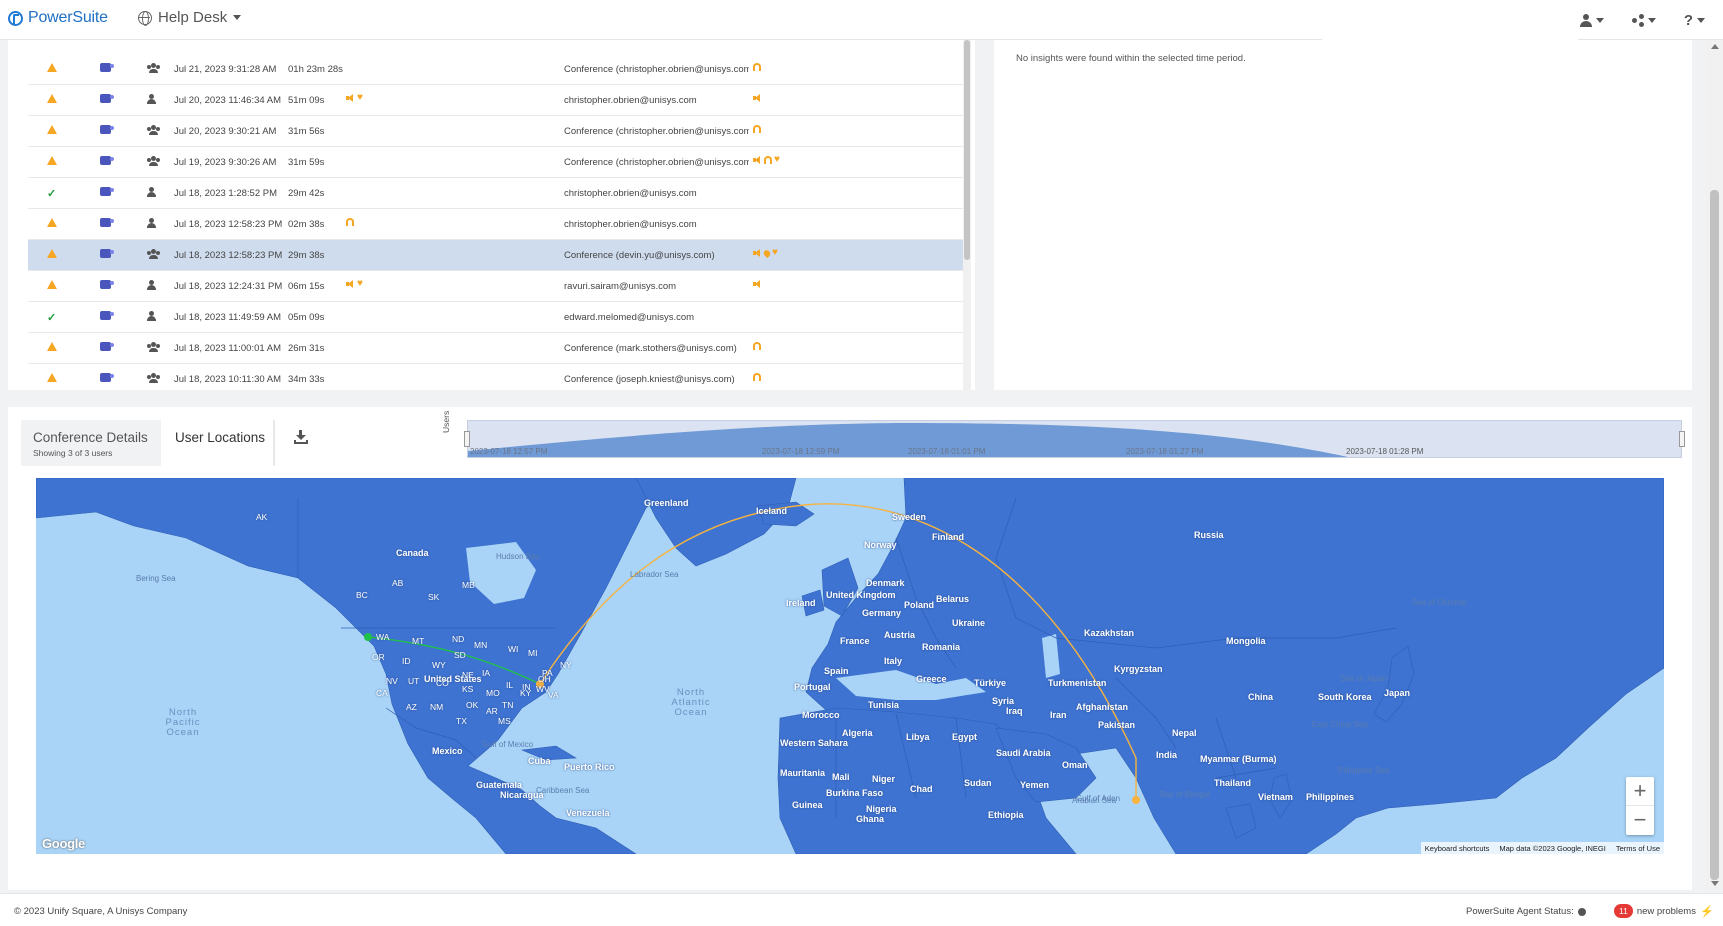 The width and height of the screenshot is (1723, 926). Describe the element at coordinates (383, 637) in the screenshot. I see `map-region-label: WA` at that location.